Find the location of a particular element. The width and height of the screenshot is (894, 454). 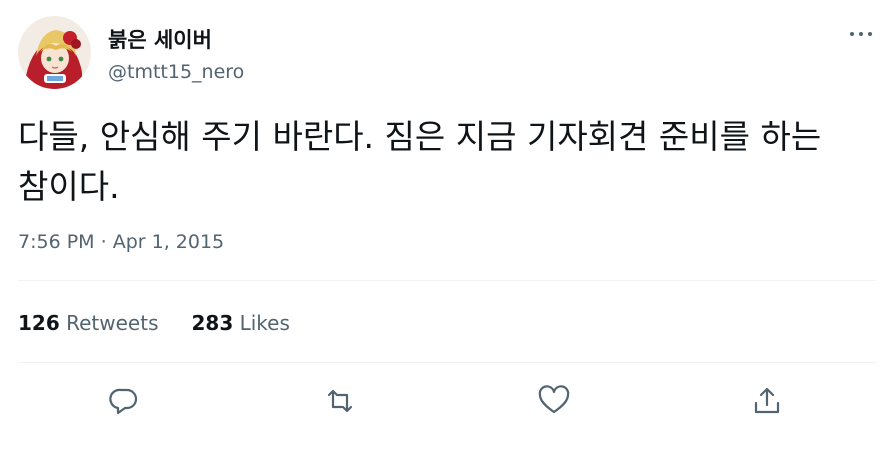

avatar is located at coordinates (54, 52).